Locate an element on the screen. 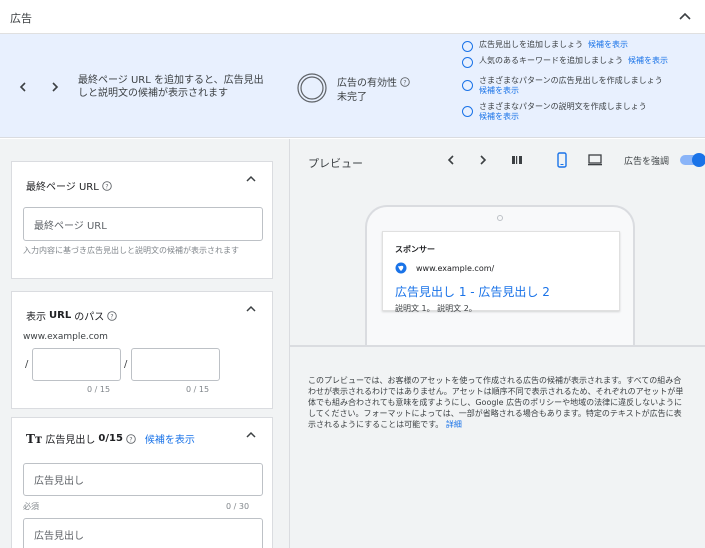  final-url-title: 最終ページ URL ? is located at coordinates (69, 185).